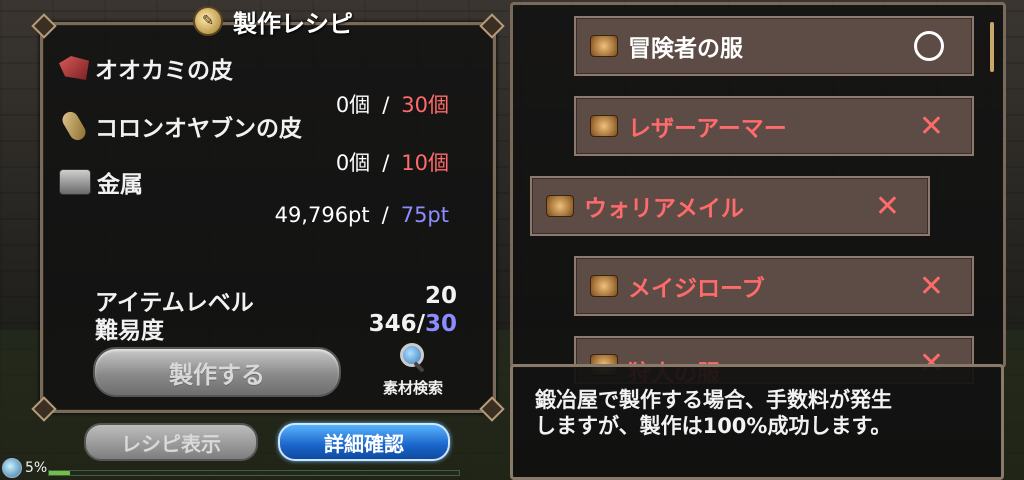 This screenshot has height=480, width=1024. I want to click on metal-ingot-icon, so click(75, 182).